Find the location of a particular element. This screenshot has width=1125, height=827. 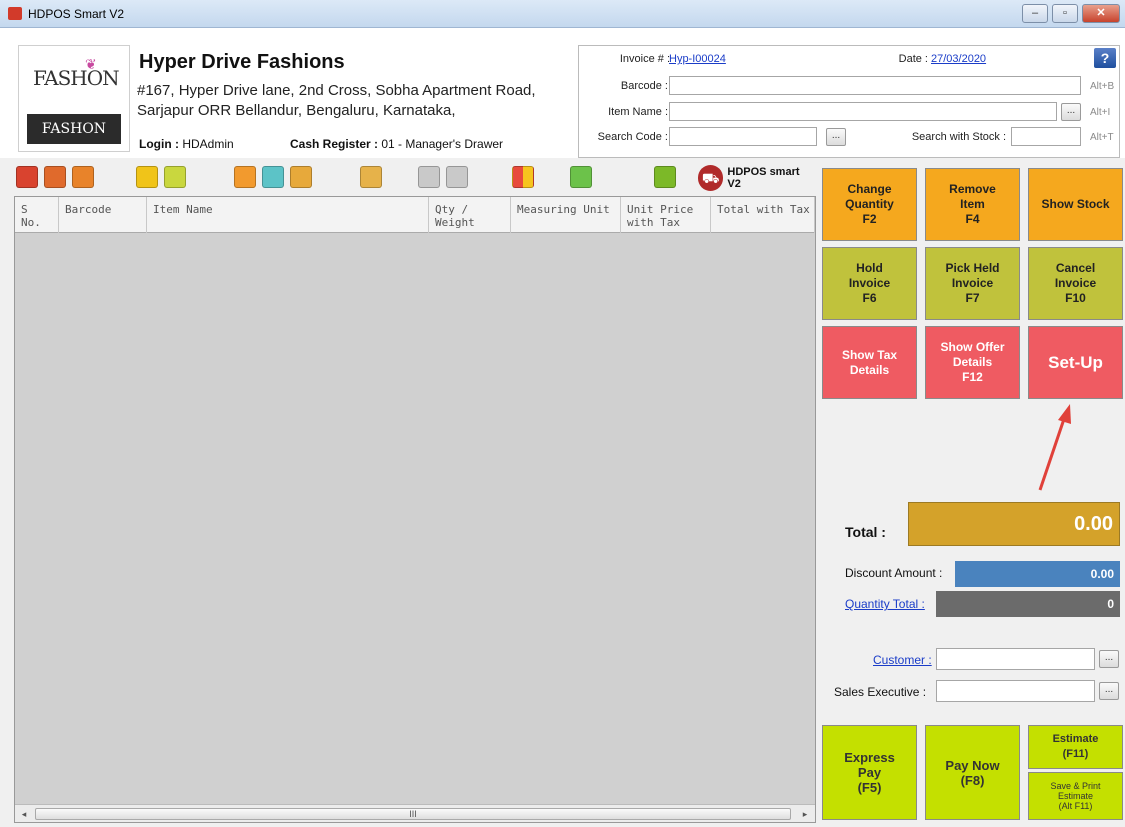

save-print-estimate-button: Save & Print Estimate (Alt F11) is located at coordinates (1075, 796).